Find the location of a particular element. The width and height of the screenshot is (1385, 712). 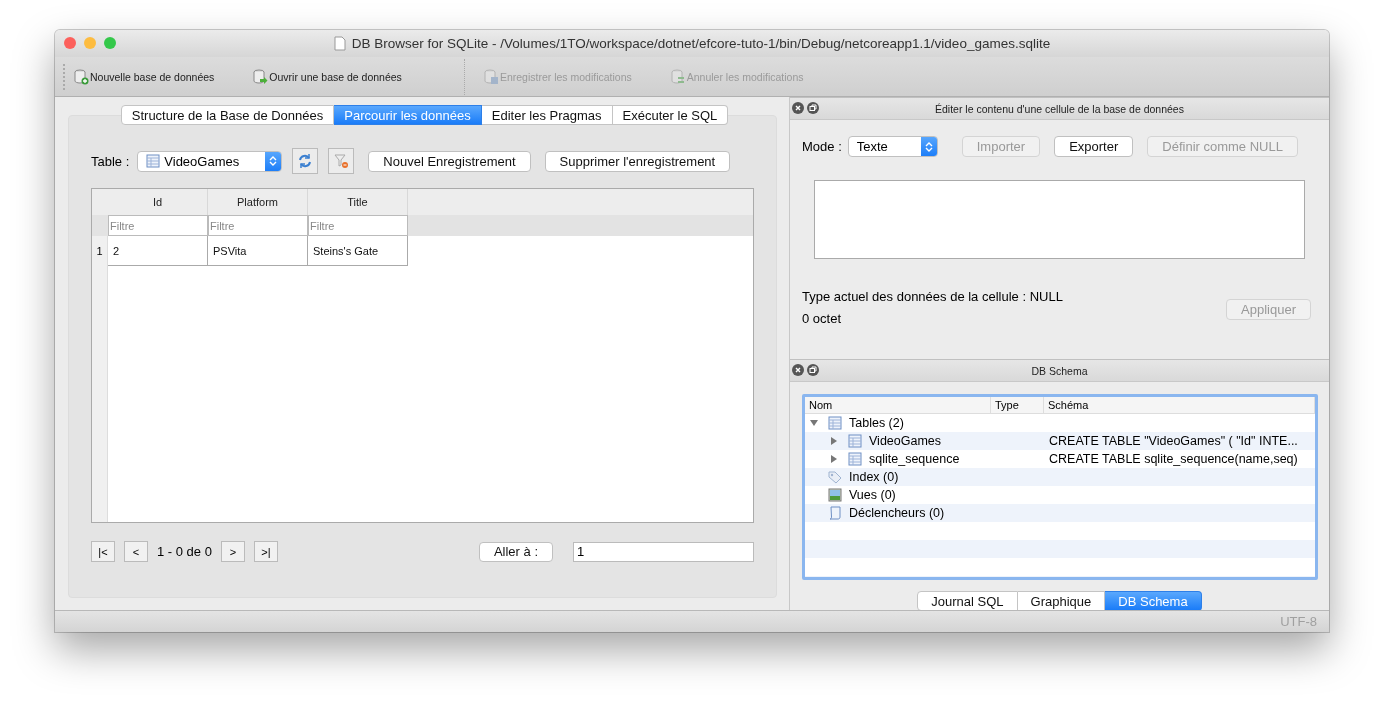

tree-item: Déclencheurs (0) is located at coordinates (897, 513).